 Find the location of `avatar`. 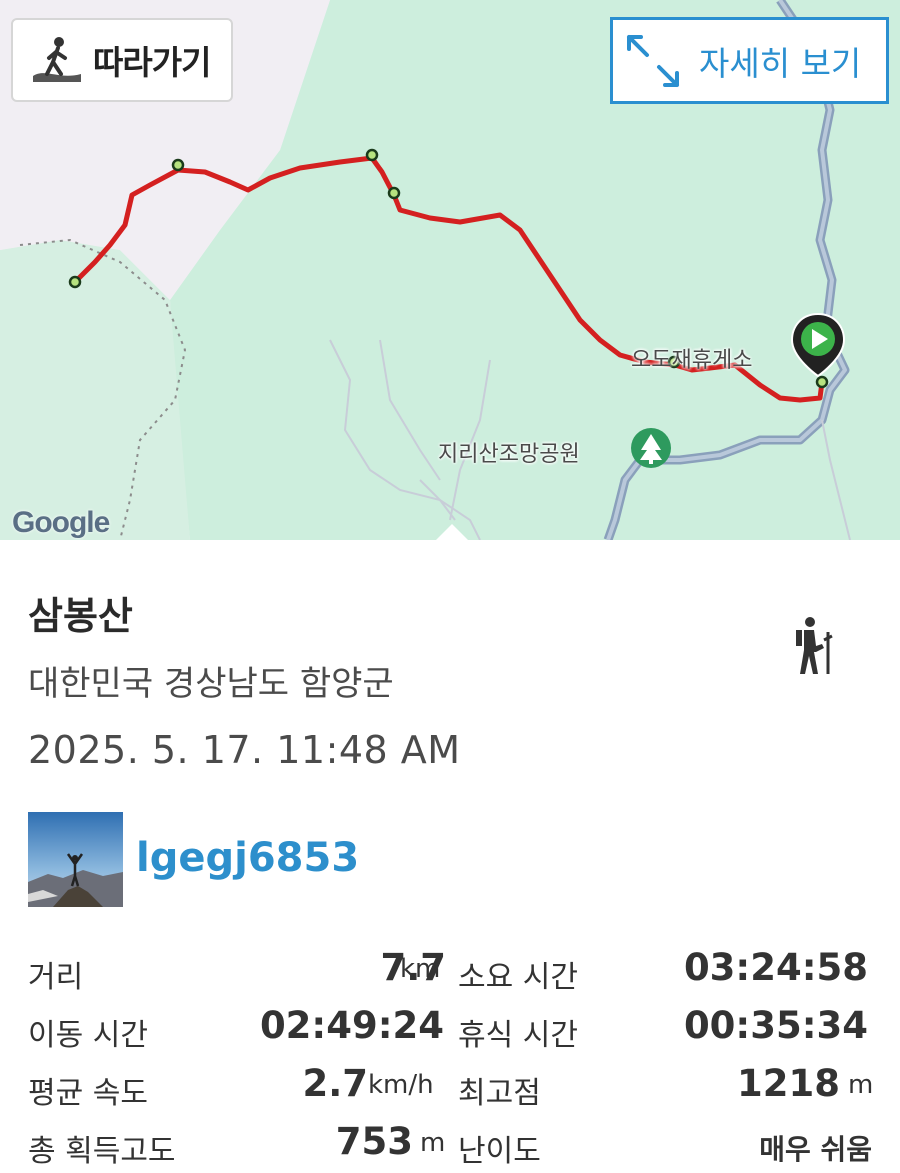

avatar is located at coordinates (75, 859).